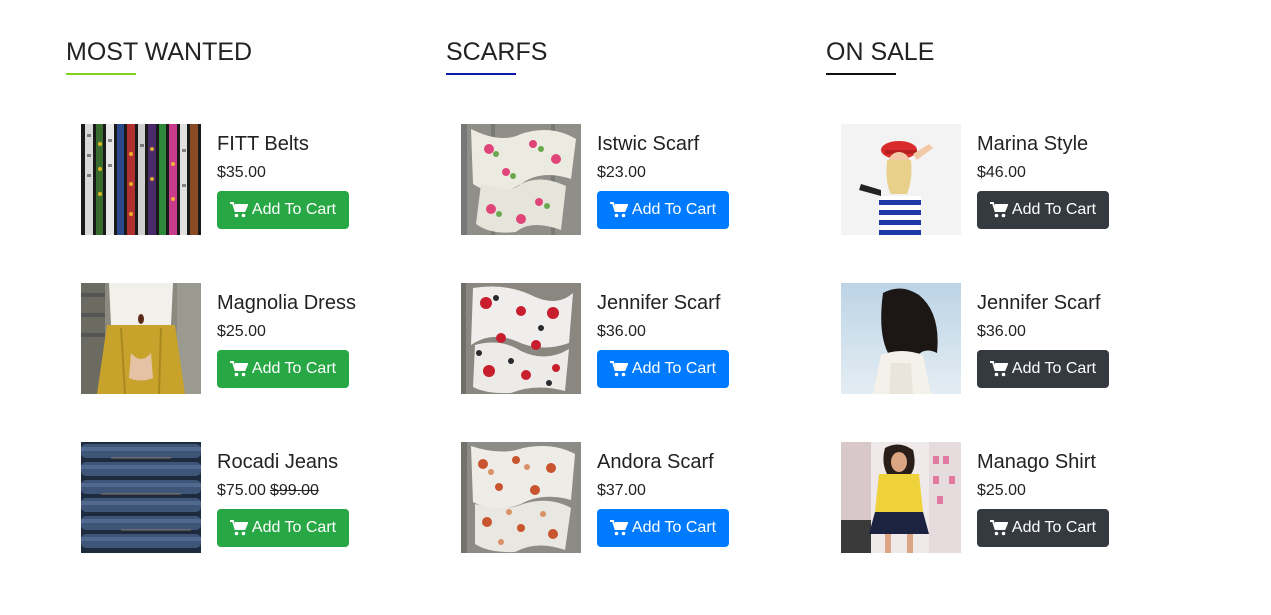 The image size is (1271, 615). Describe the element at coordinates (1036, 462) in the screenshot. I see `product-name: Manago Shirt` at that location.